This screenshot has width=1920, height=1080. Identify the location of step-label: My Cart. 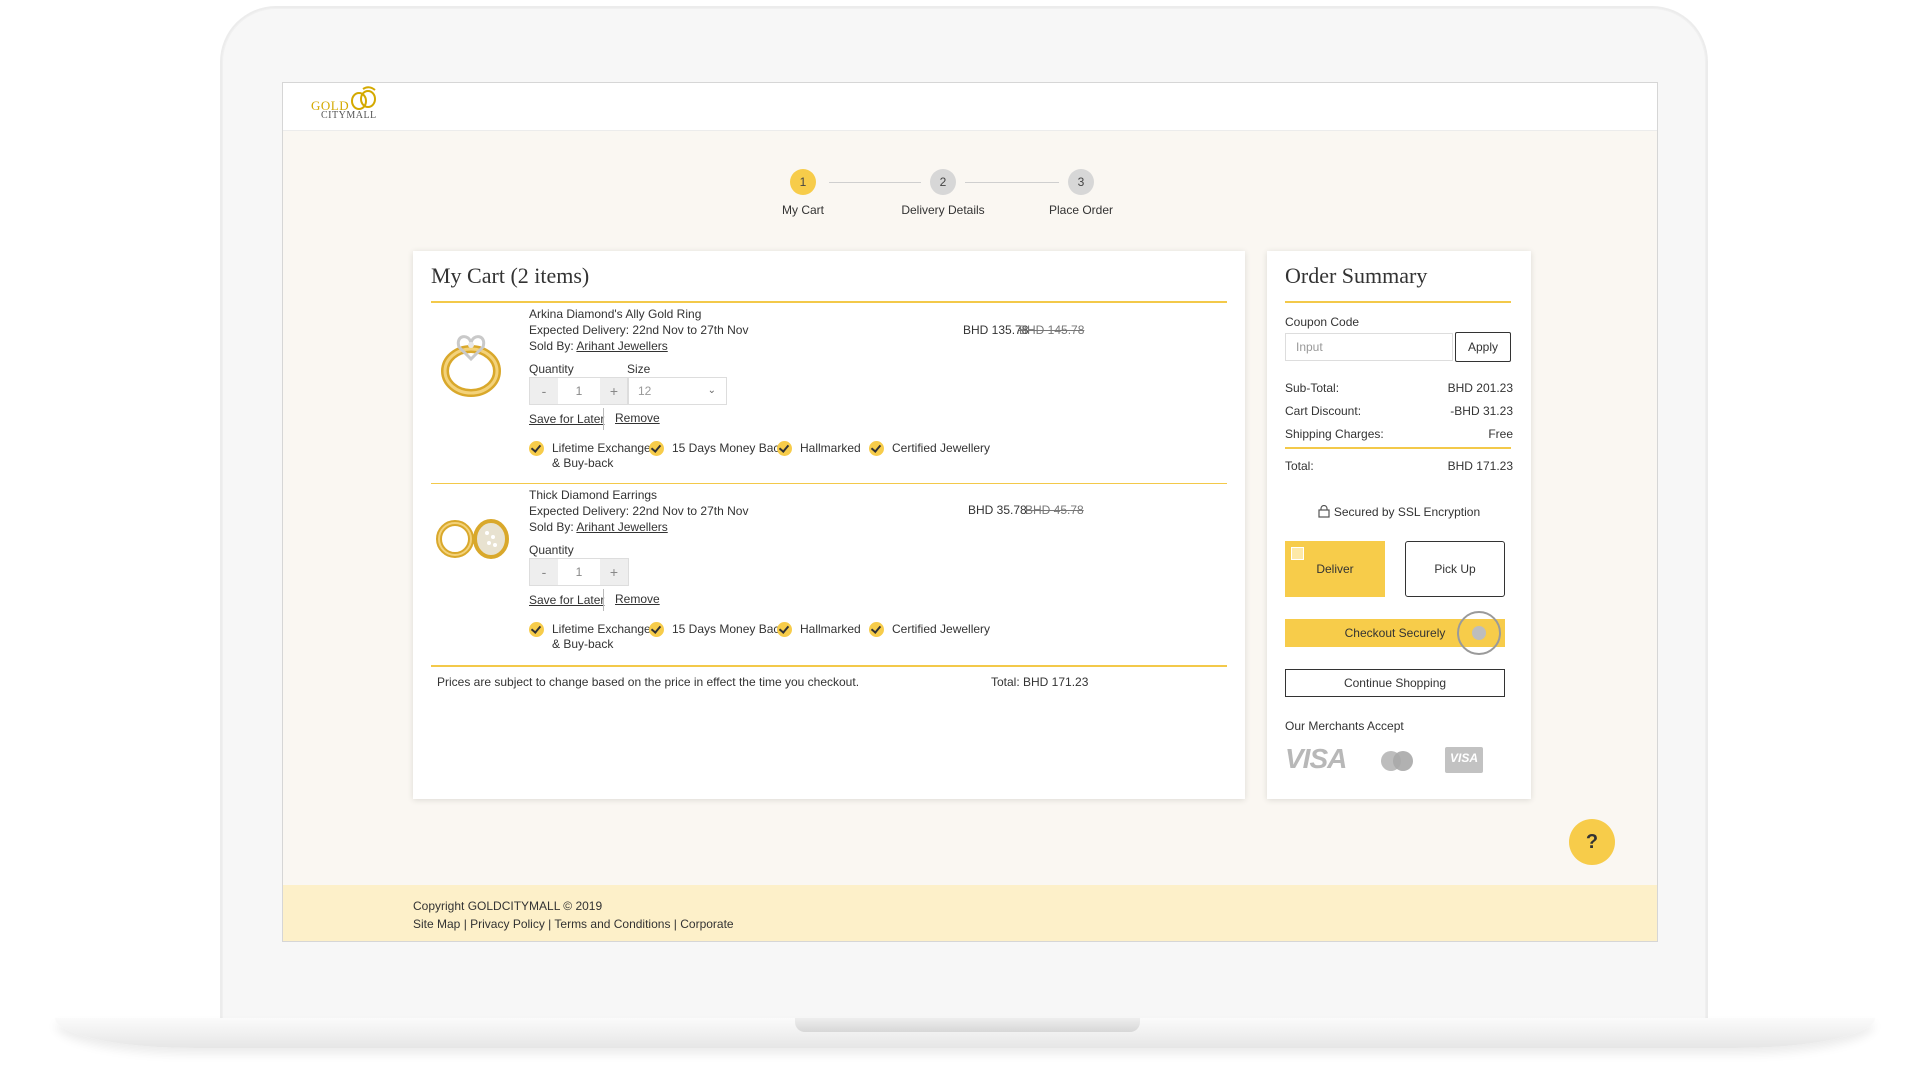
(803, 210).